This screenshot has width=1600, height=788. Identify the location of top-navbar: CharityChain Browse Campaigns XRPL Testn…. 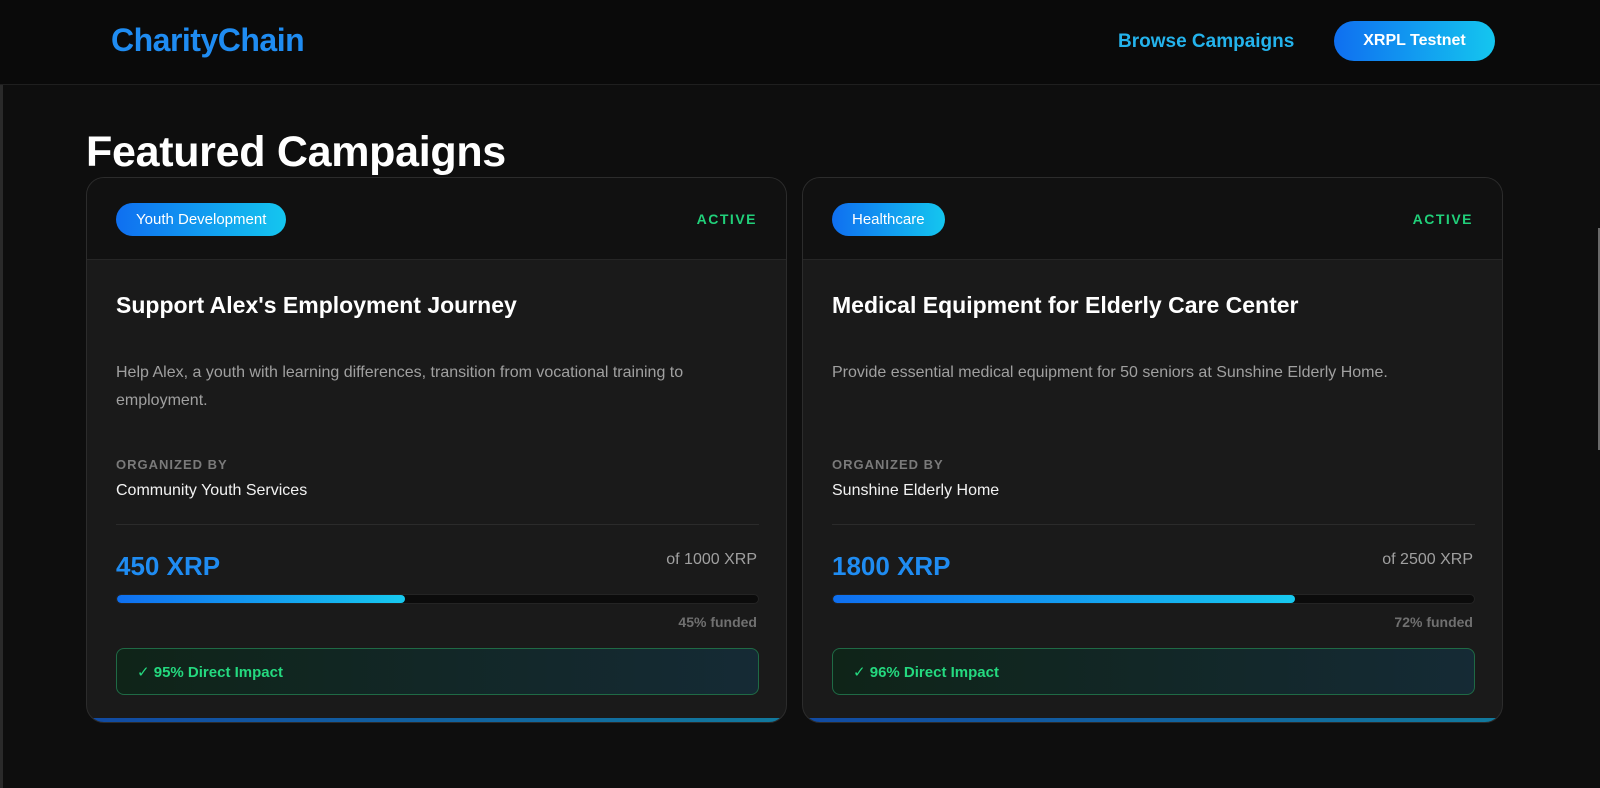
(800, 42).